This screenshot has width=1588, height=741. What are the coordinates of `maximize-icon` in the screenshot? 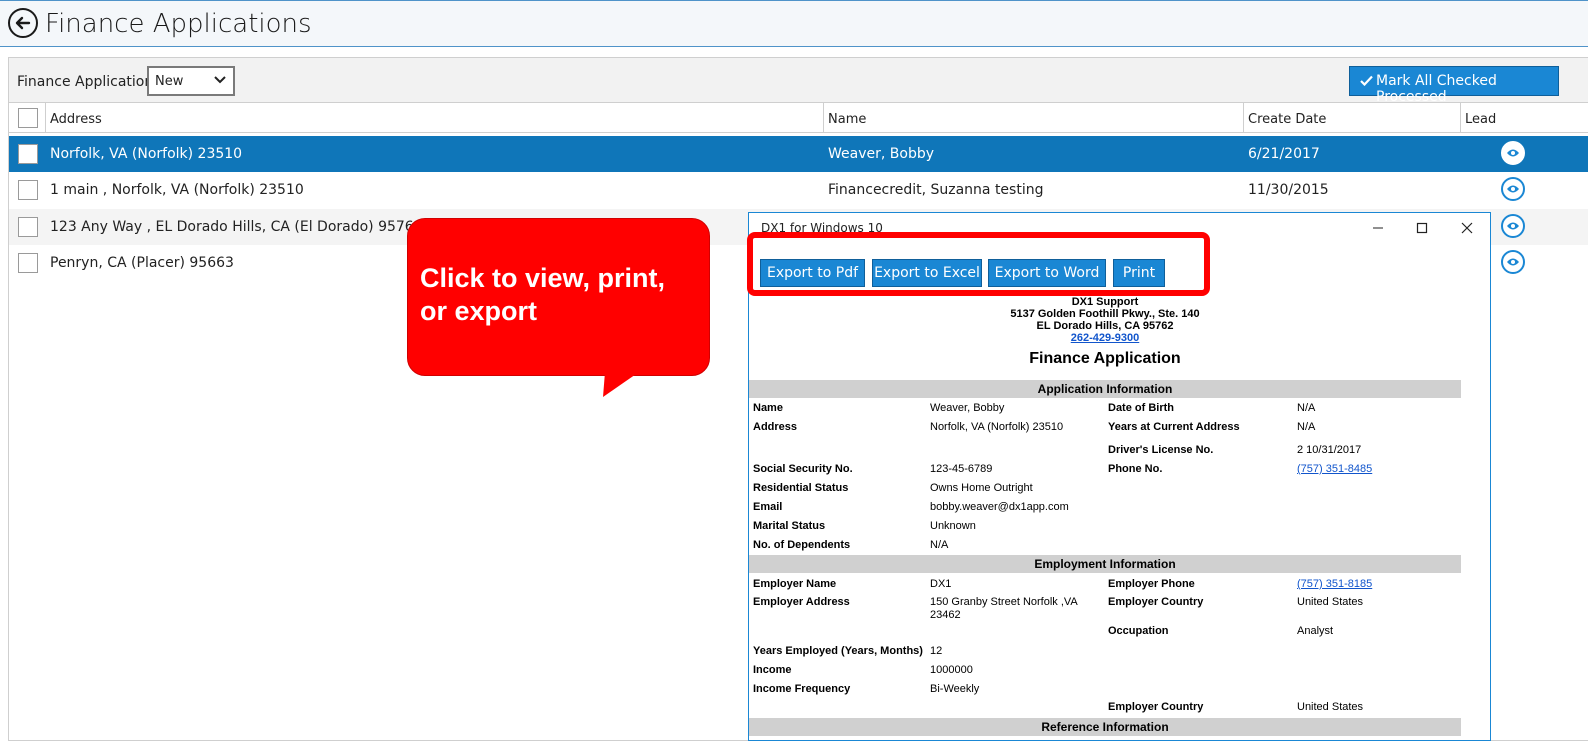 It's located at (1422, 228).